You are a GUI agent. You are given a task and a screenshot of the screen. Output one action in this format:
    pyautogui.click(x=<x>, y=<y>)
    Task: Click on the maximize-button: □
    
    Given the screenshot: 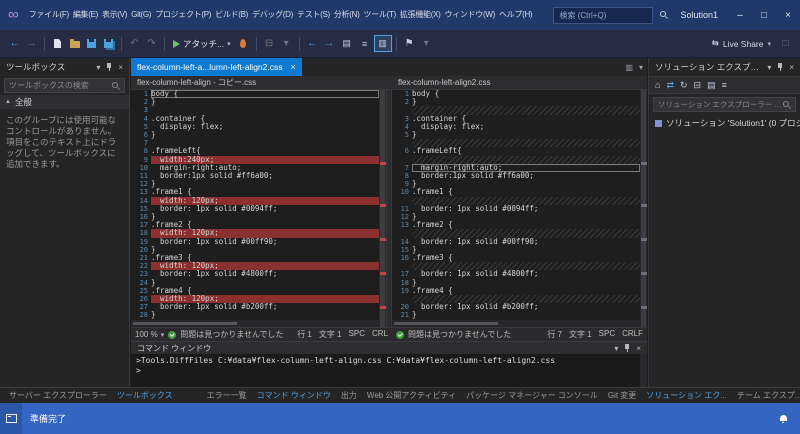 What is the action you would take?
    pyautogui.click(x=764, y=15)
    